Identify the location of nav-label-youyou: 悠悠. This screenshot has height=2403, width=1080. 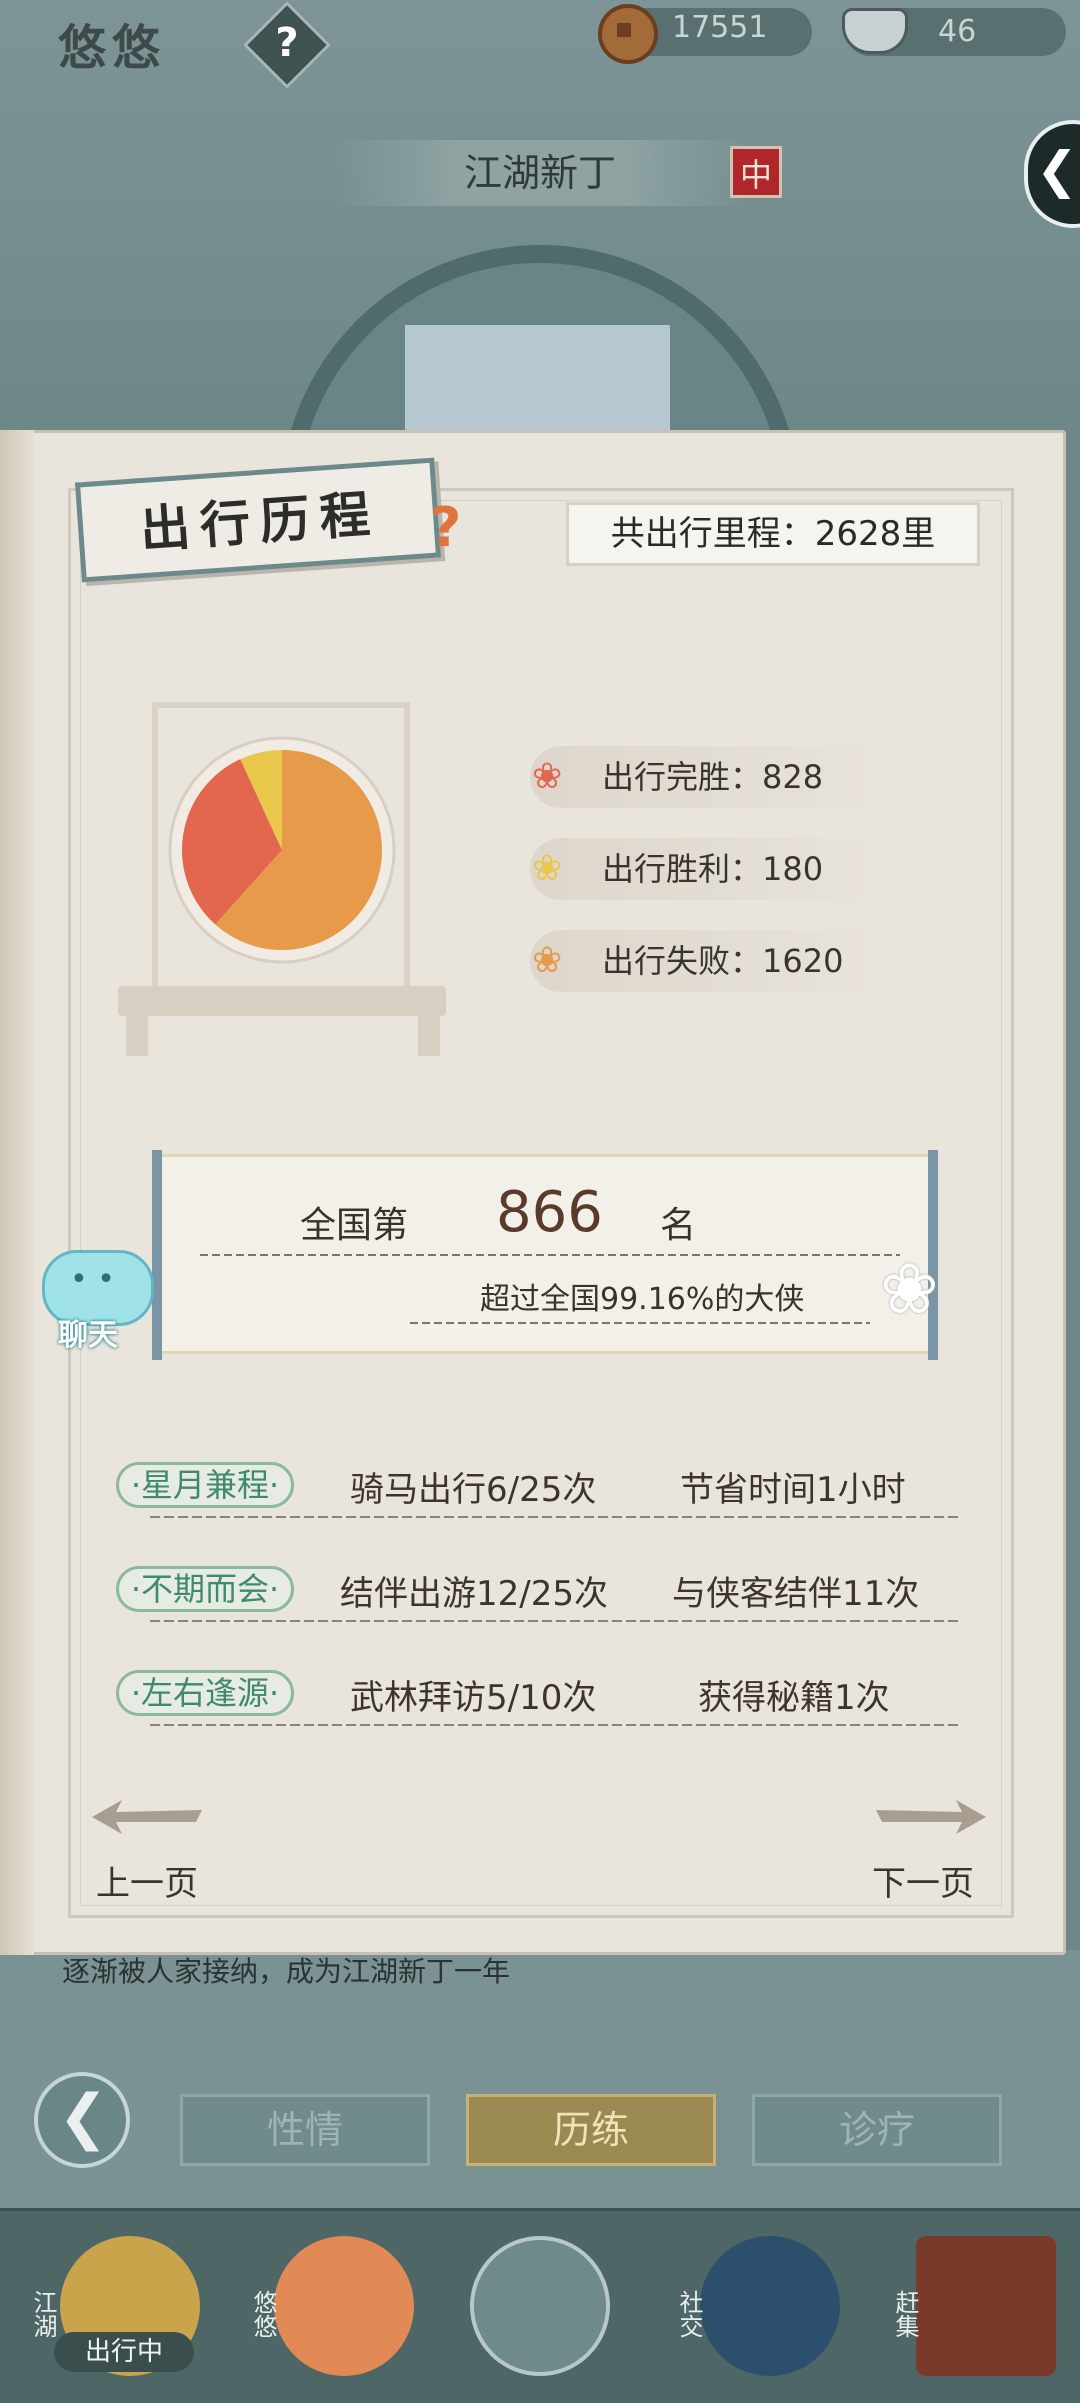
(263, 2314).